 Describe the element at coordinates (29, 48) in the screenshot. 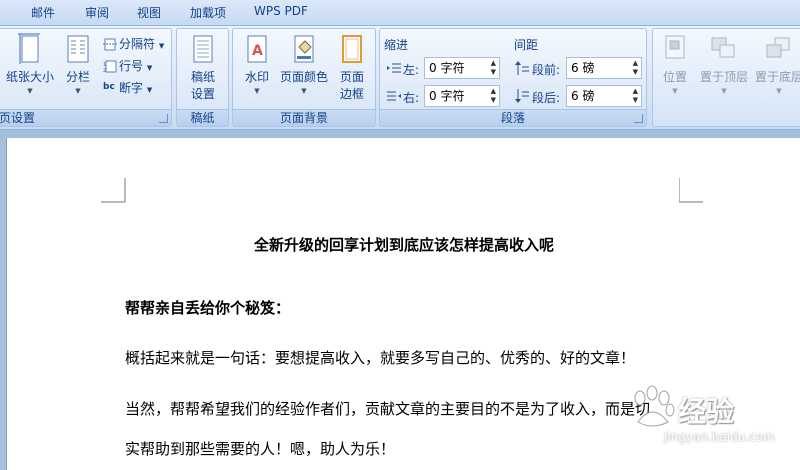

I see `paper-size-icon` at that location.